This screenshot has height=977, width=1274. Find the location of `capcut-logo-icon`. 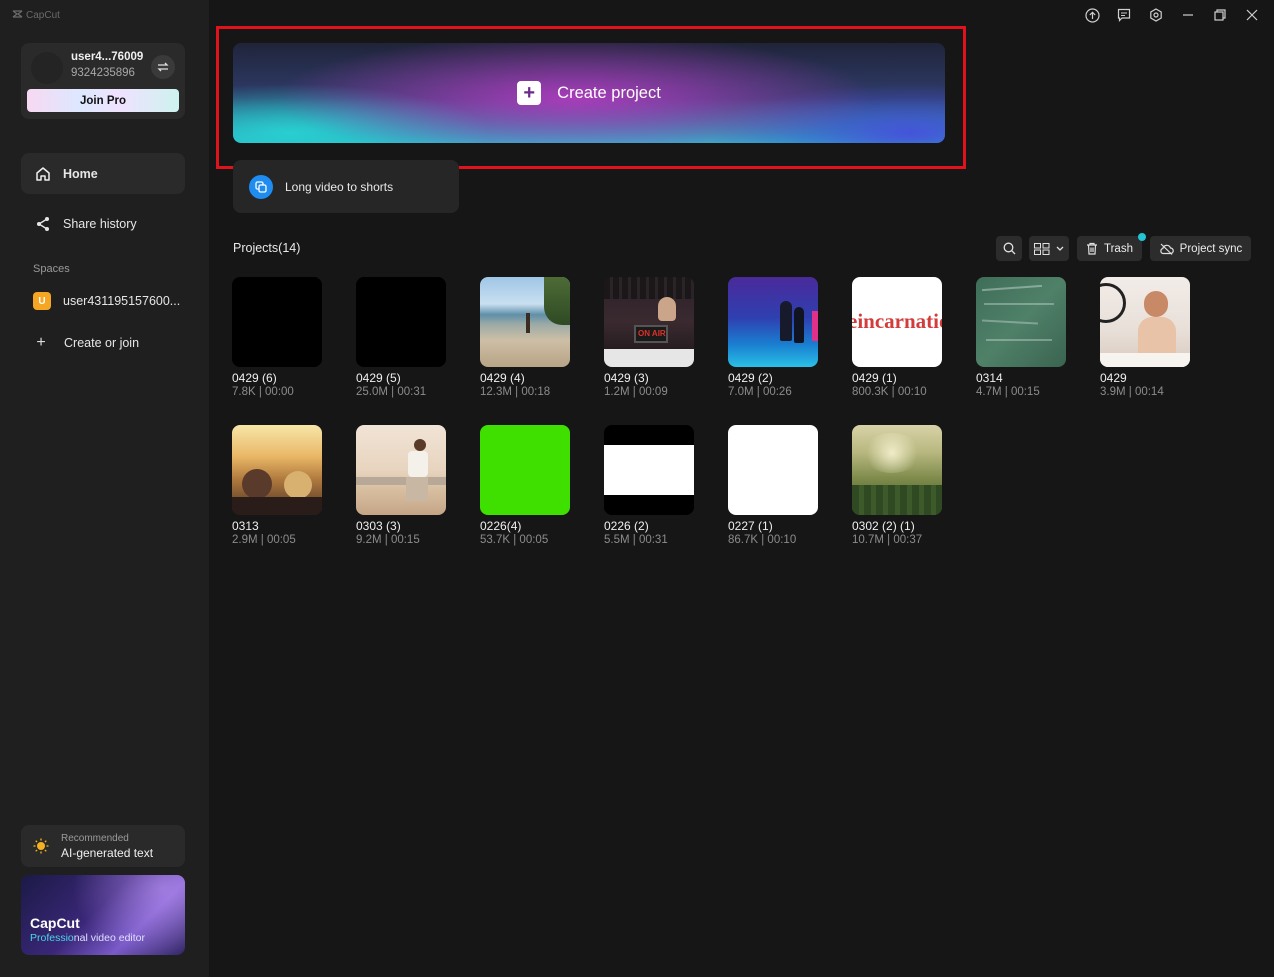

capcut-logo-icon is located at coordinates (17, 15).